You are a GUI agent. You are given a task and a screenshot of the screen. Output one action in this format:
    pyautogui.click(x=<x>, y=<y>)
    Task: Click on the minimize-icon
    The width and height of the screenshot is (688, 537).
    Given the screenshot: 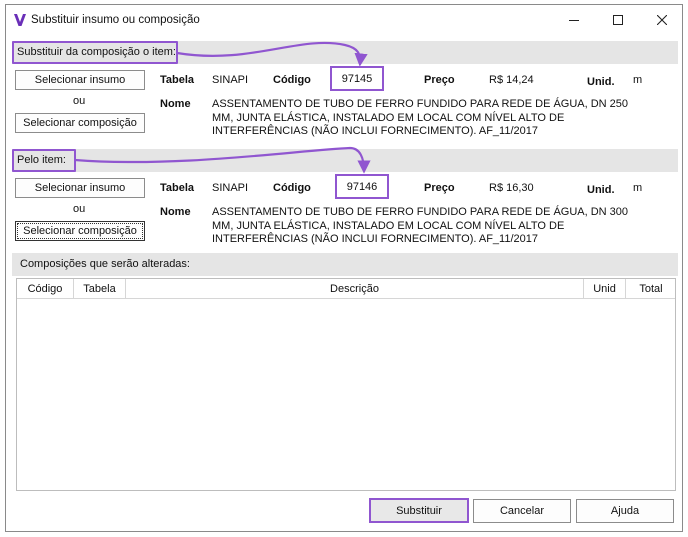 What is the action you would take?
    pyautogui.click(x=574, y=20)
    